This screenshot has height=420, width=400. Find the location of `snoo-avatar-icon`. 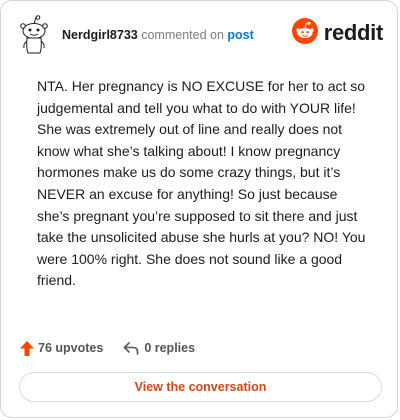

snoo-avatar-icon is located at coordinates (34, 35).